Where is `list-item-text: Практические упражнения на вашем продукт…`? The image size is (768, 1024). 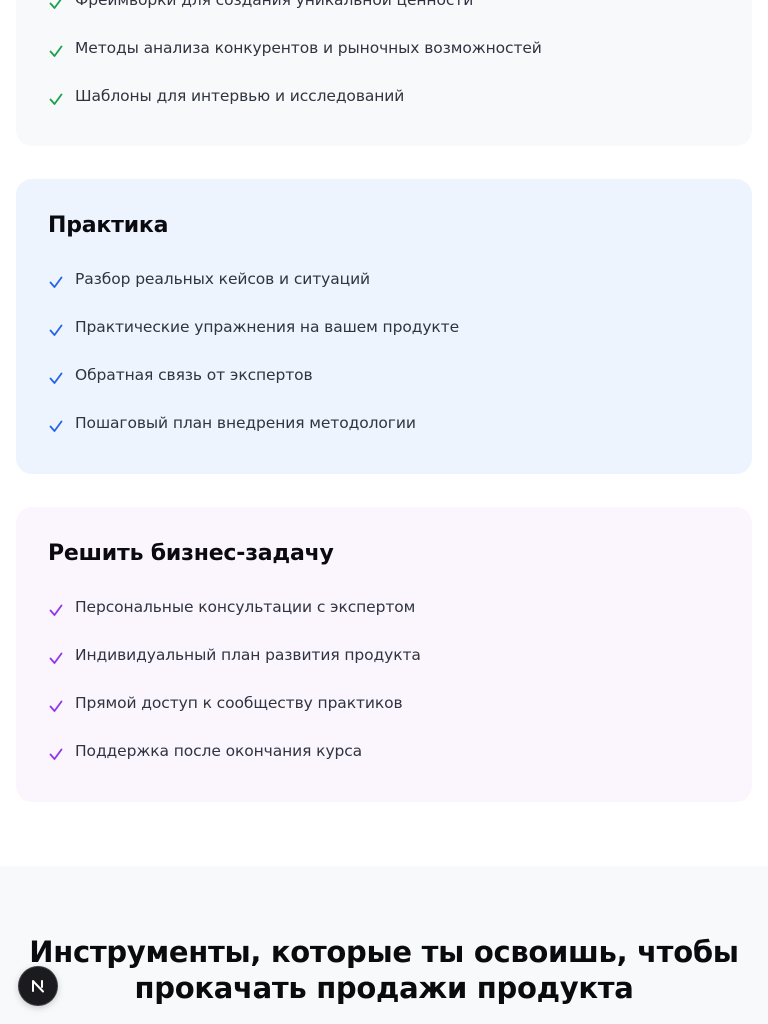
list-item-text: Практические упражнения на вашем продукт… is located at coordinates (267, 327).